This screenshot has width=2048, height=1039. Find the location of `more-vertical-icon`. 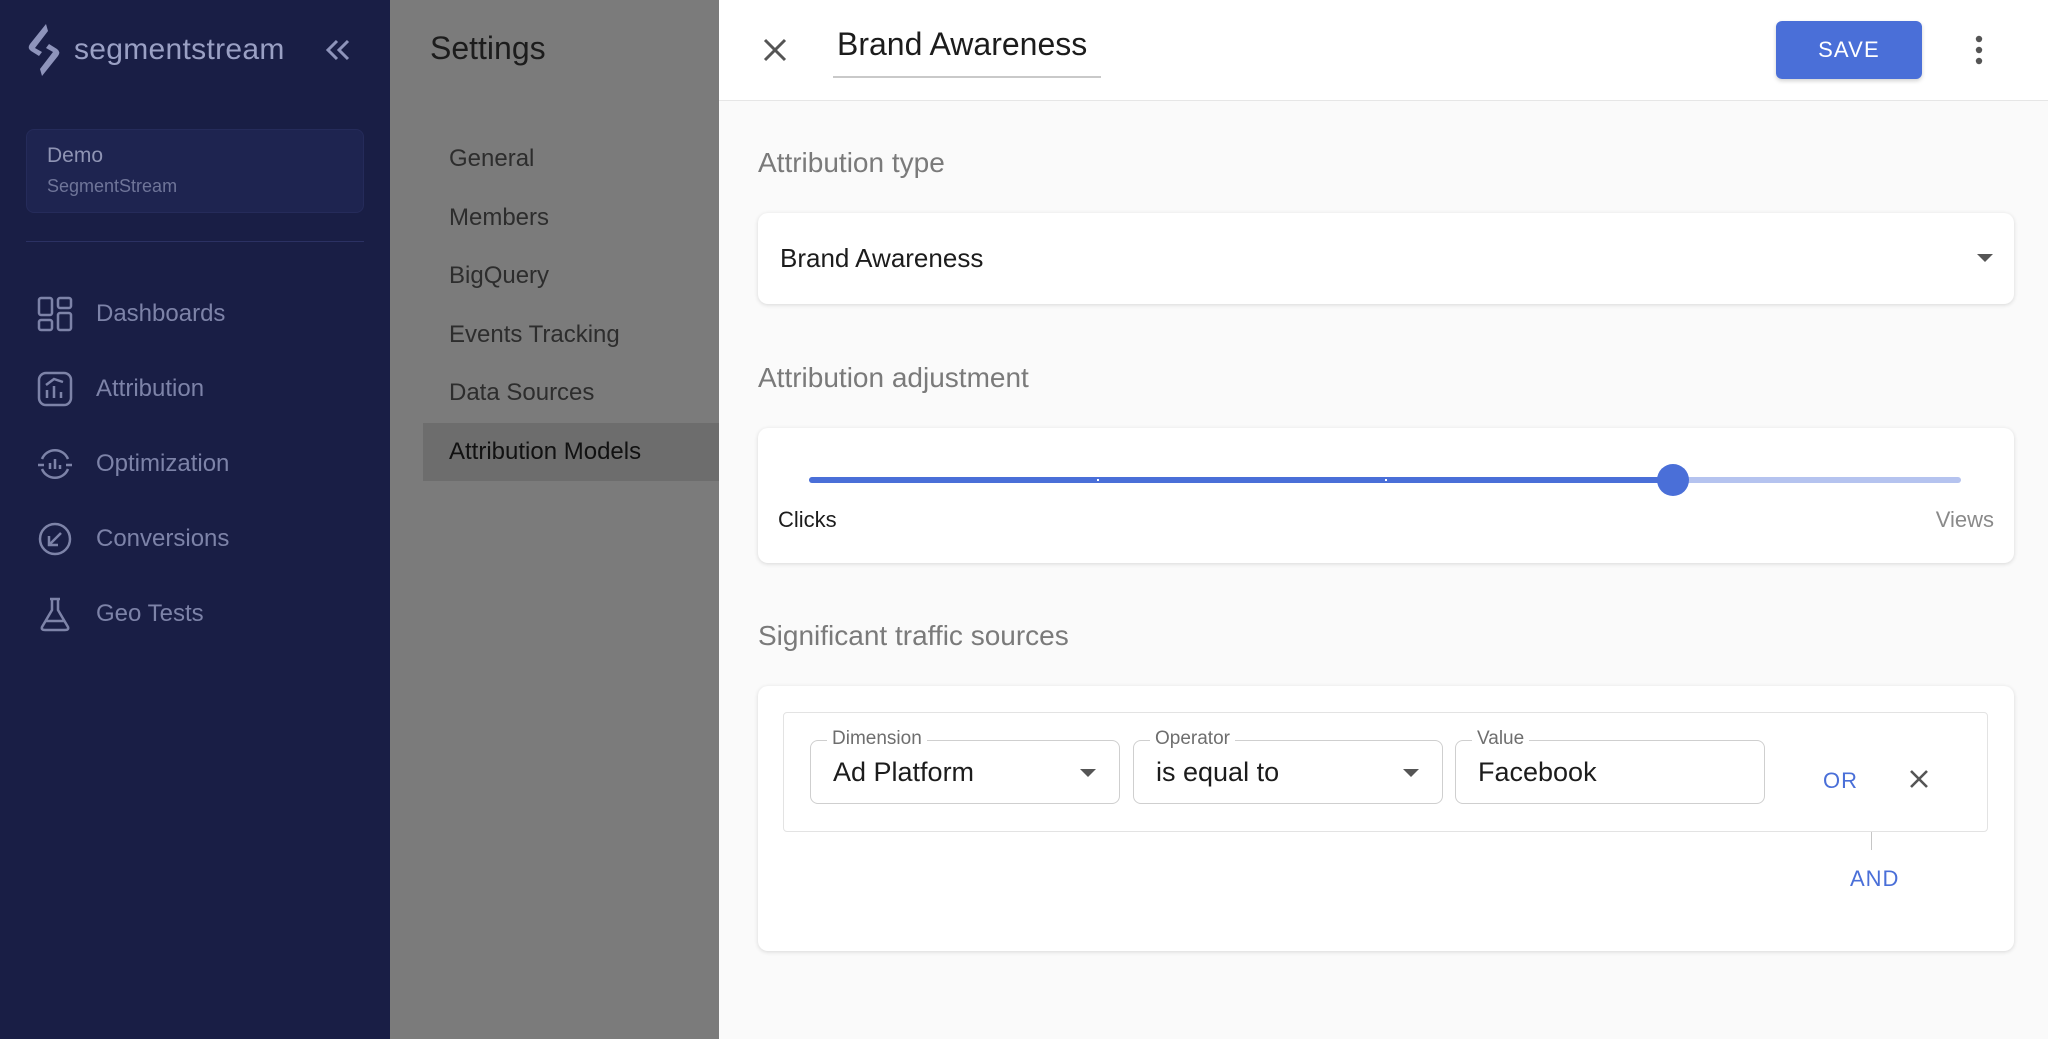

more-vertical-icon is located at coordinates (1979, 50).